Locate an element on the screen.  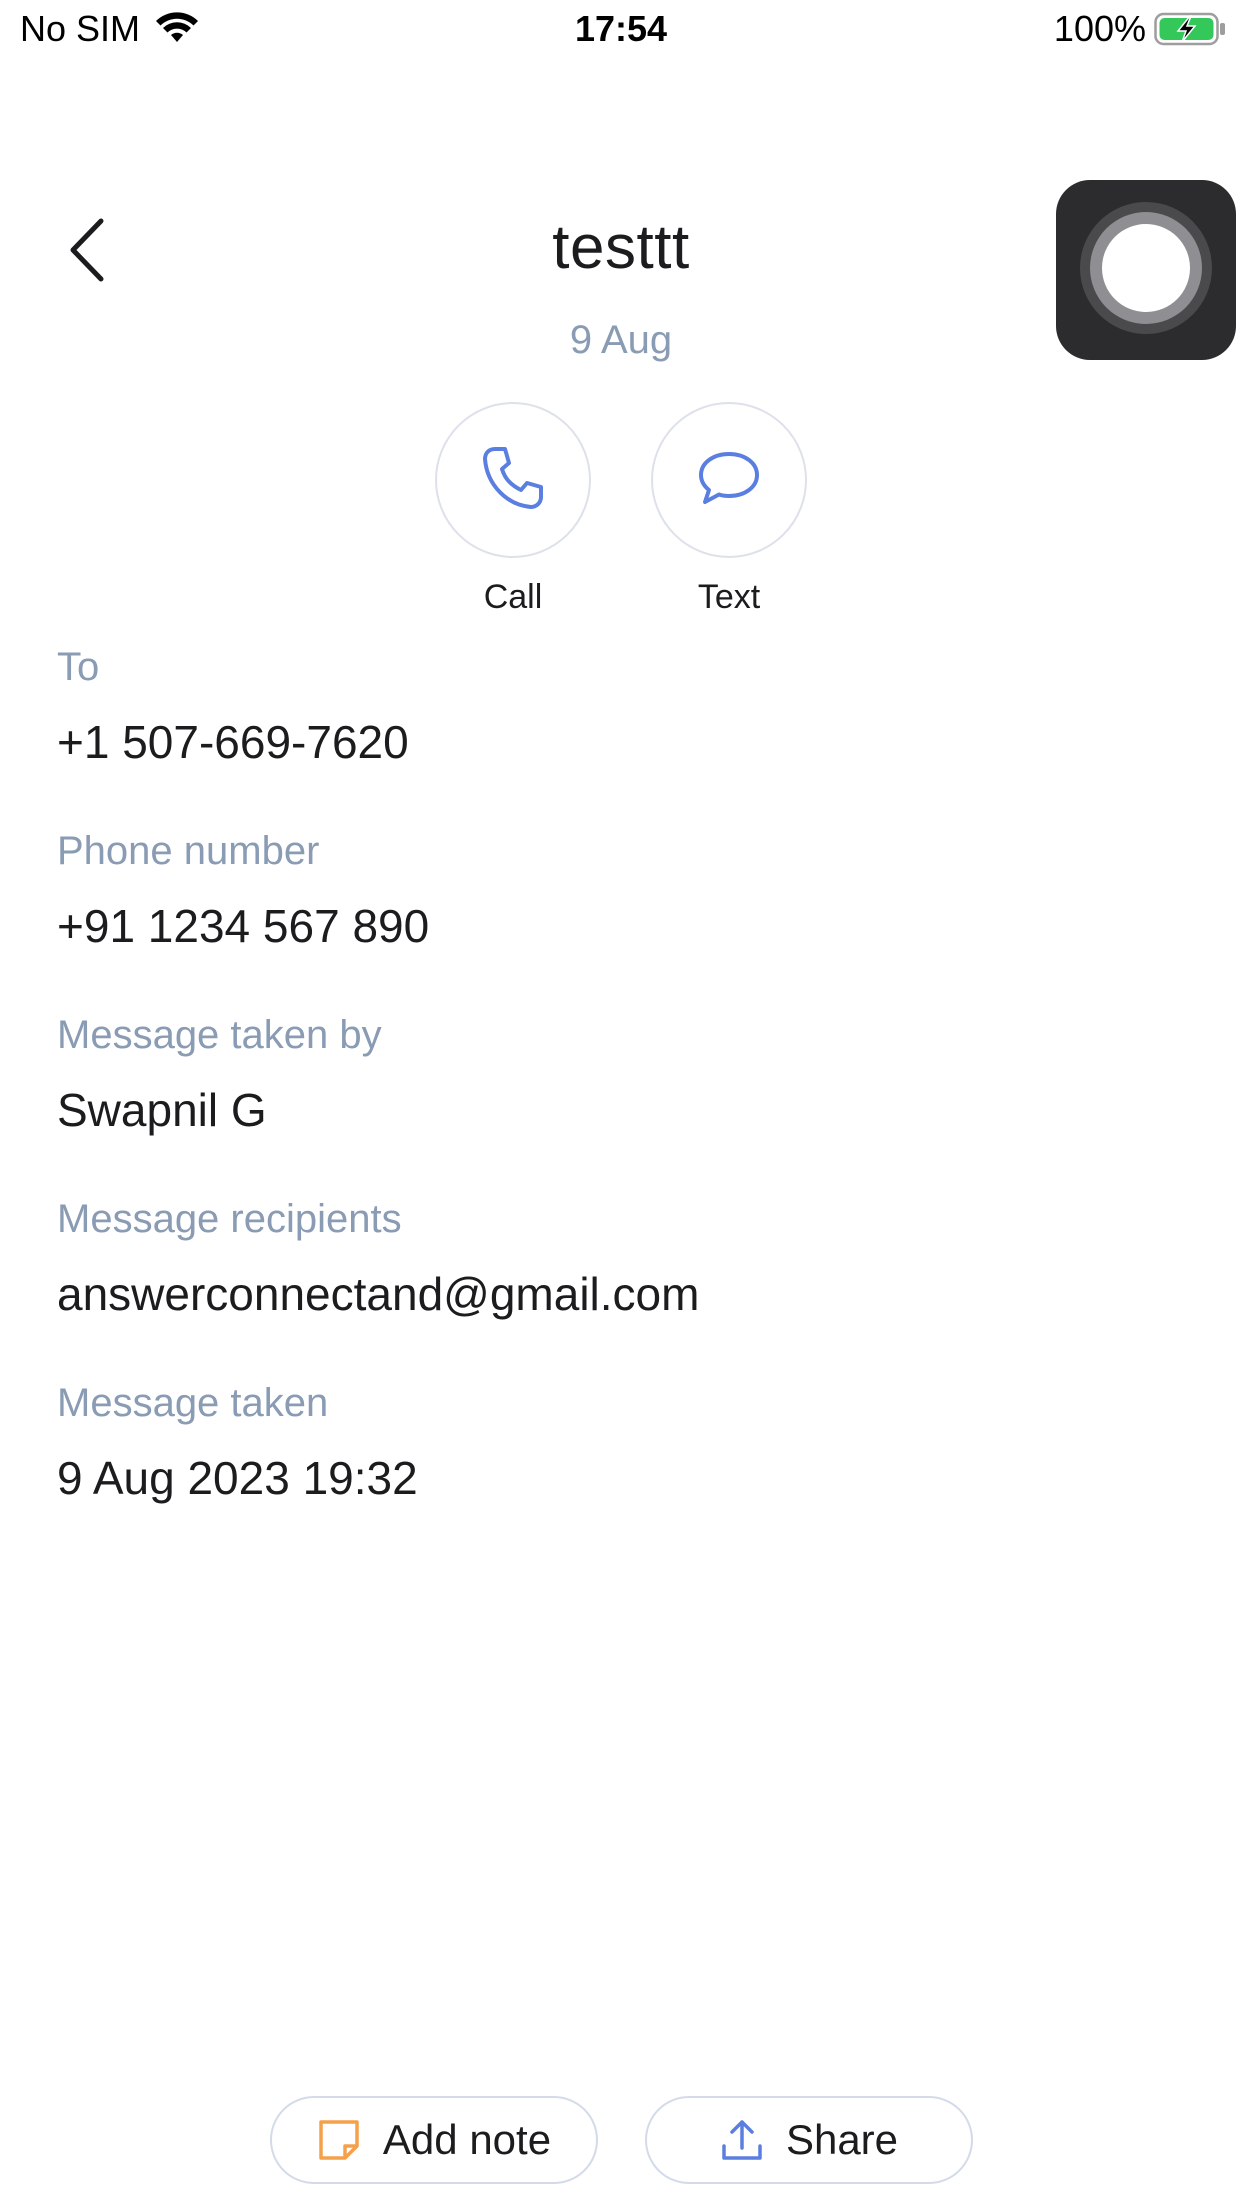
field-value: +91 1234 567 890 is located at coordinates (617, 926).